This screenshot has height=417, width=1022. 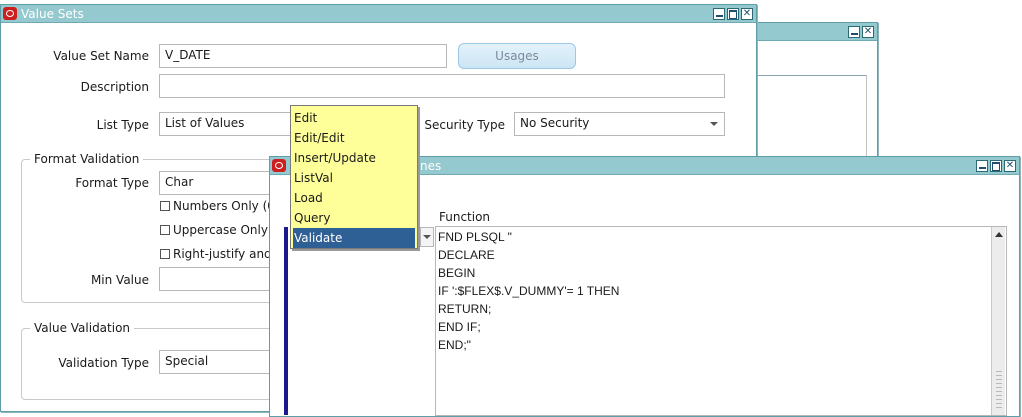 What do you see at coordinates (179, 182) in the screenshot?
I see `format-type-value: Char` at bounding box center [179, 182].